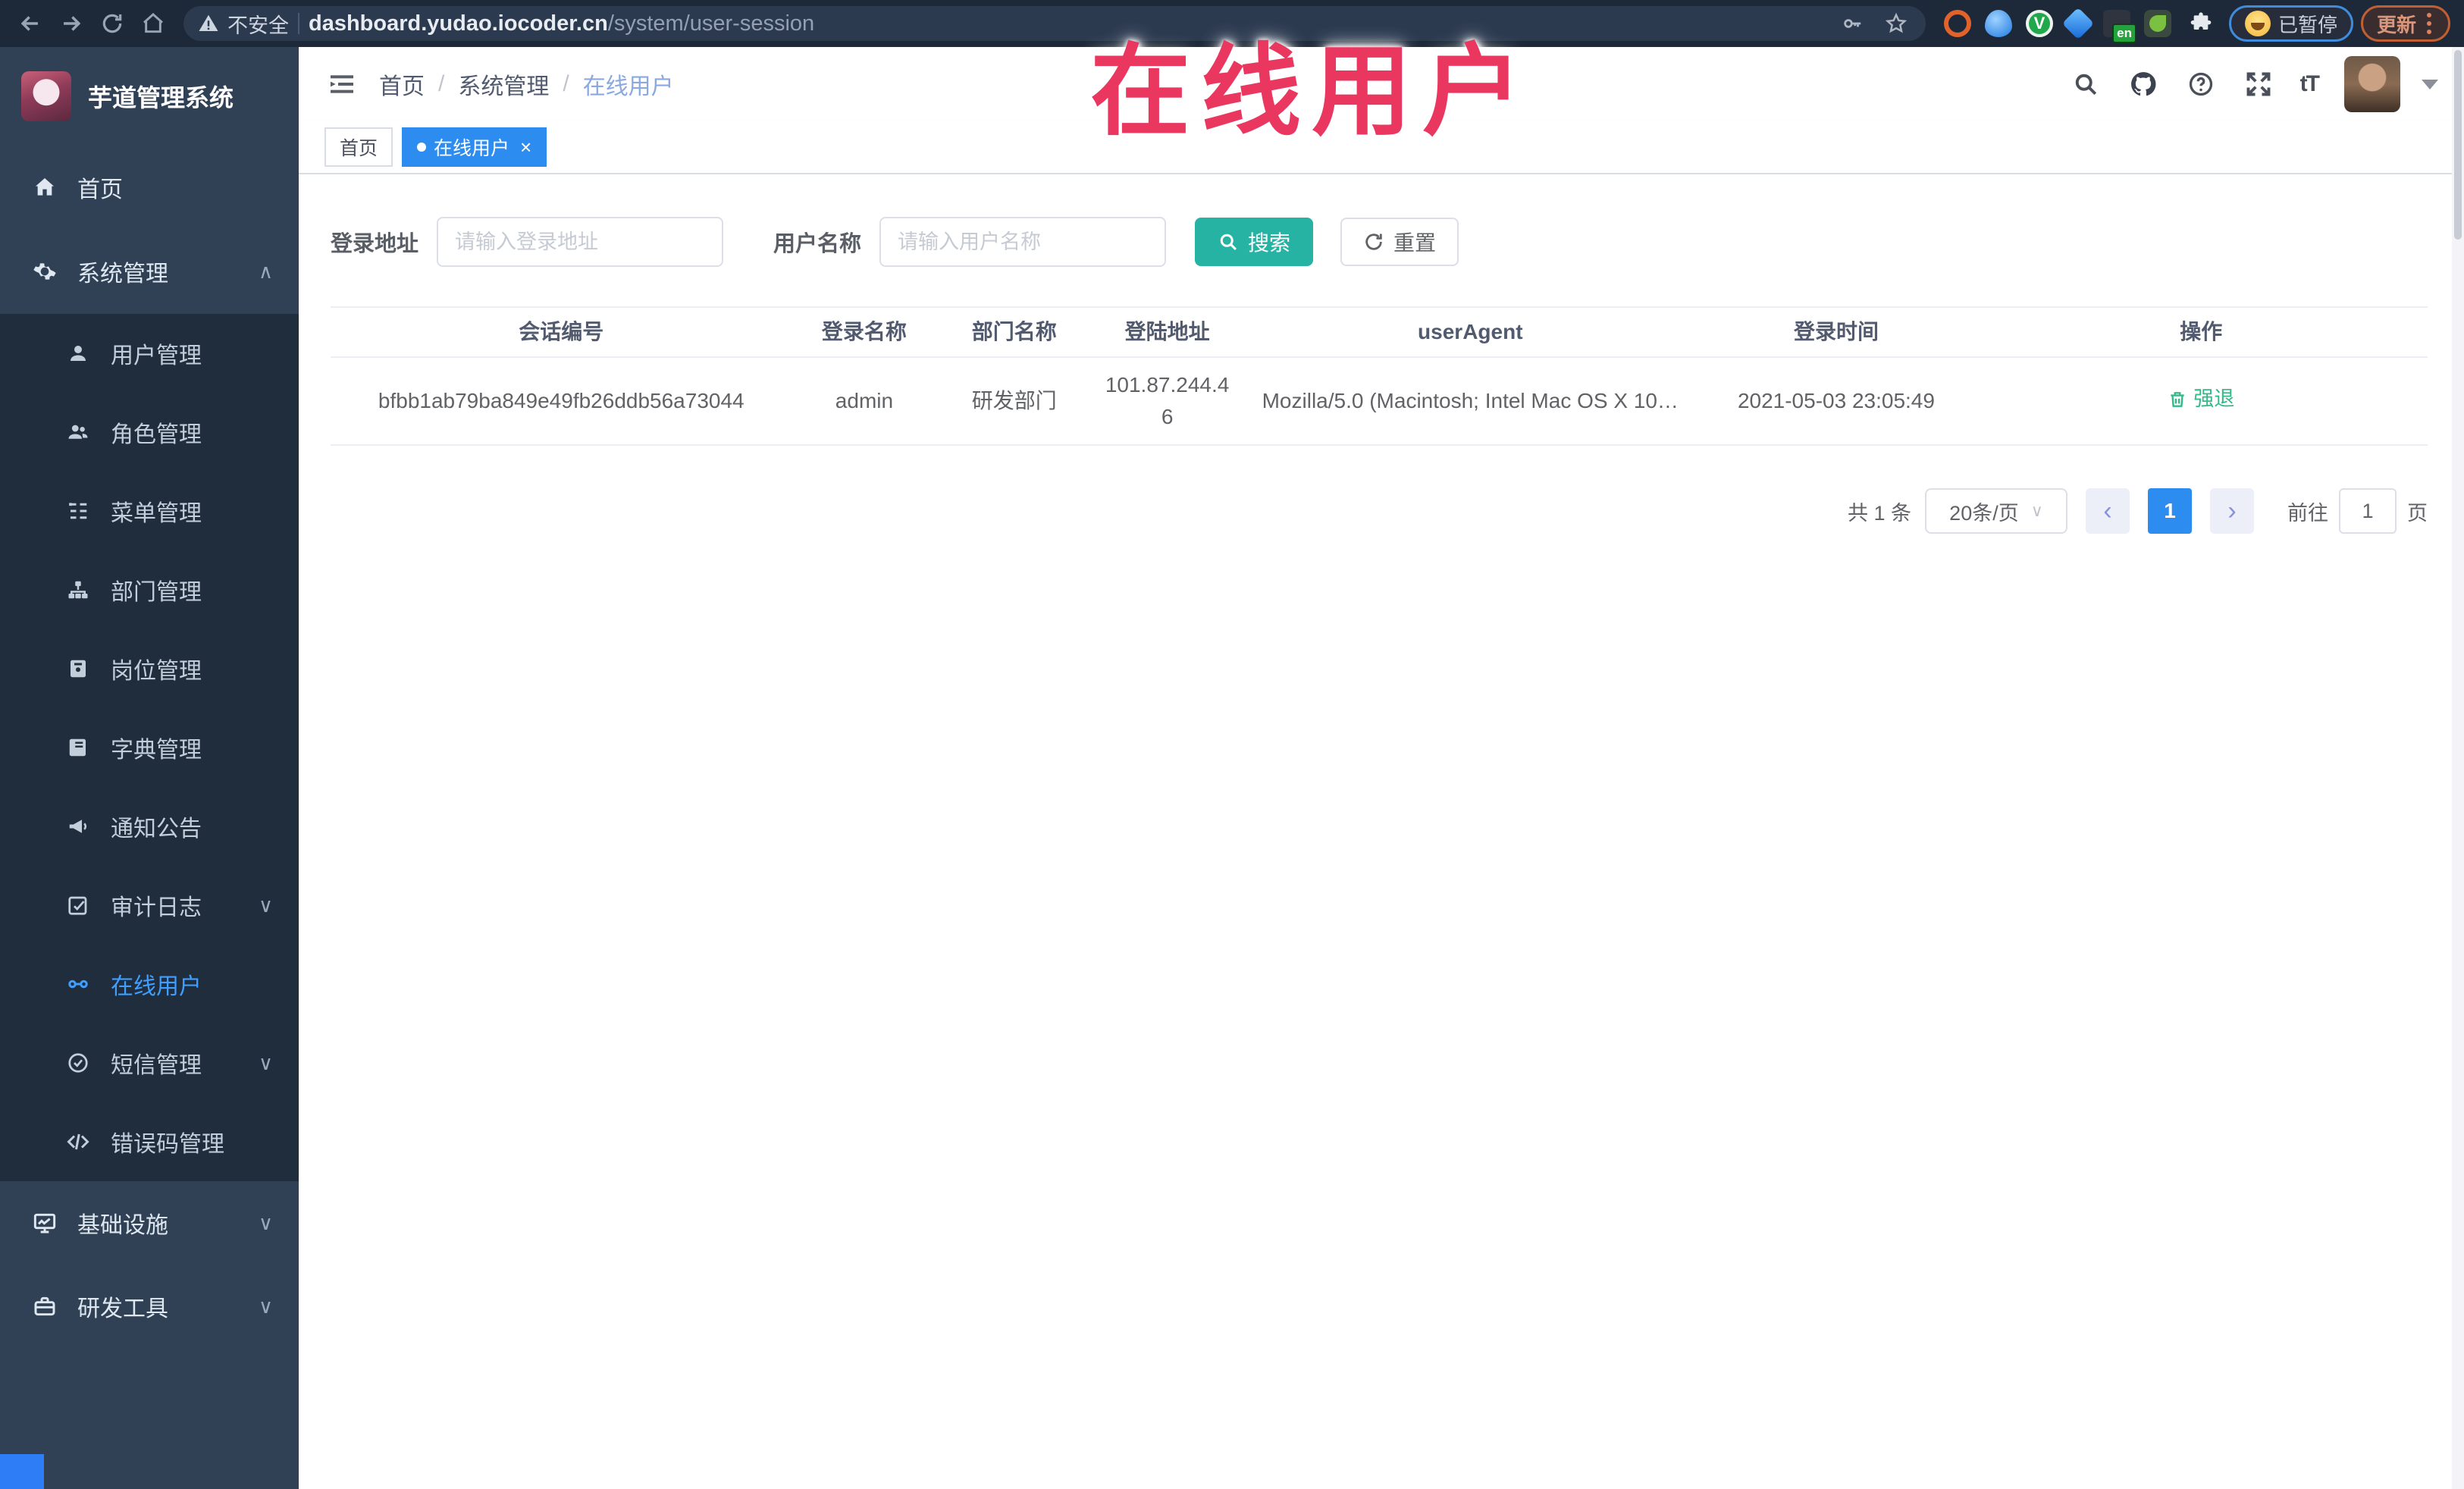 The width and height of the screenshot is (2464, 1489). Describe the element at coordinates (30, 23) in the screenshot. I see `browser-back-icon` at that location.